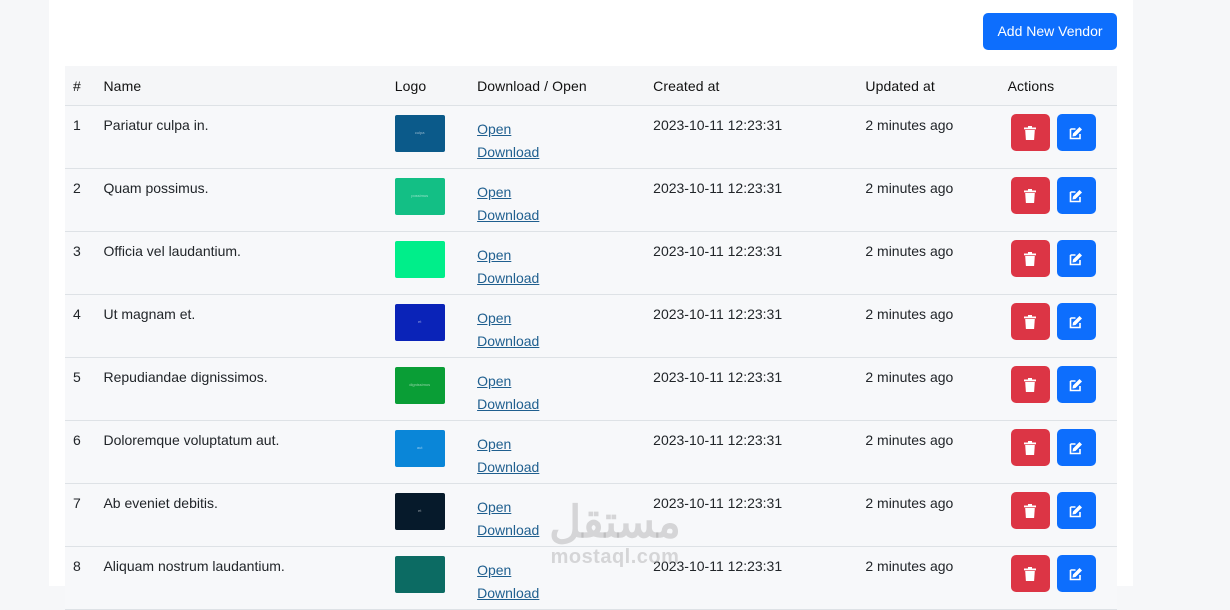 The height and width of the screenshot is (610, 1230). What do you see at coordinates (428, 578) in the screenshot?
I see `vendor-logo-cell` at bounding box center [428, 578].